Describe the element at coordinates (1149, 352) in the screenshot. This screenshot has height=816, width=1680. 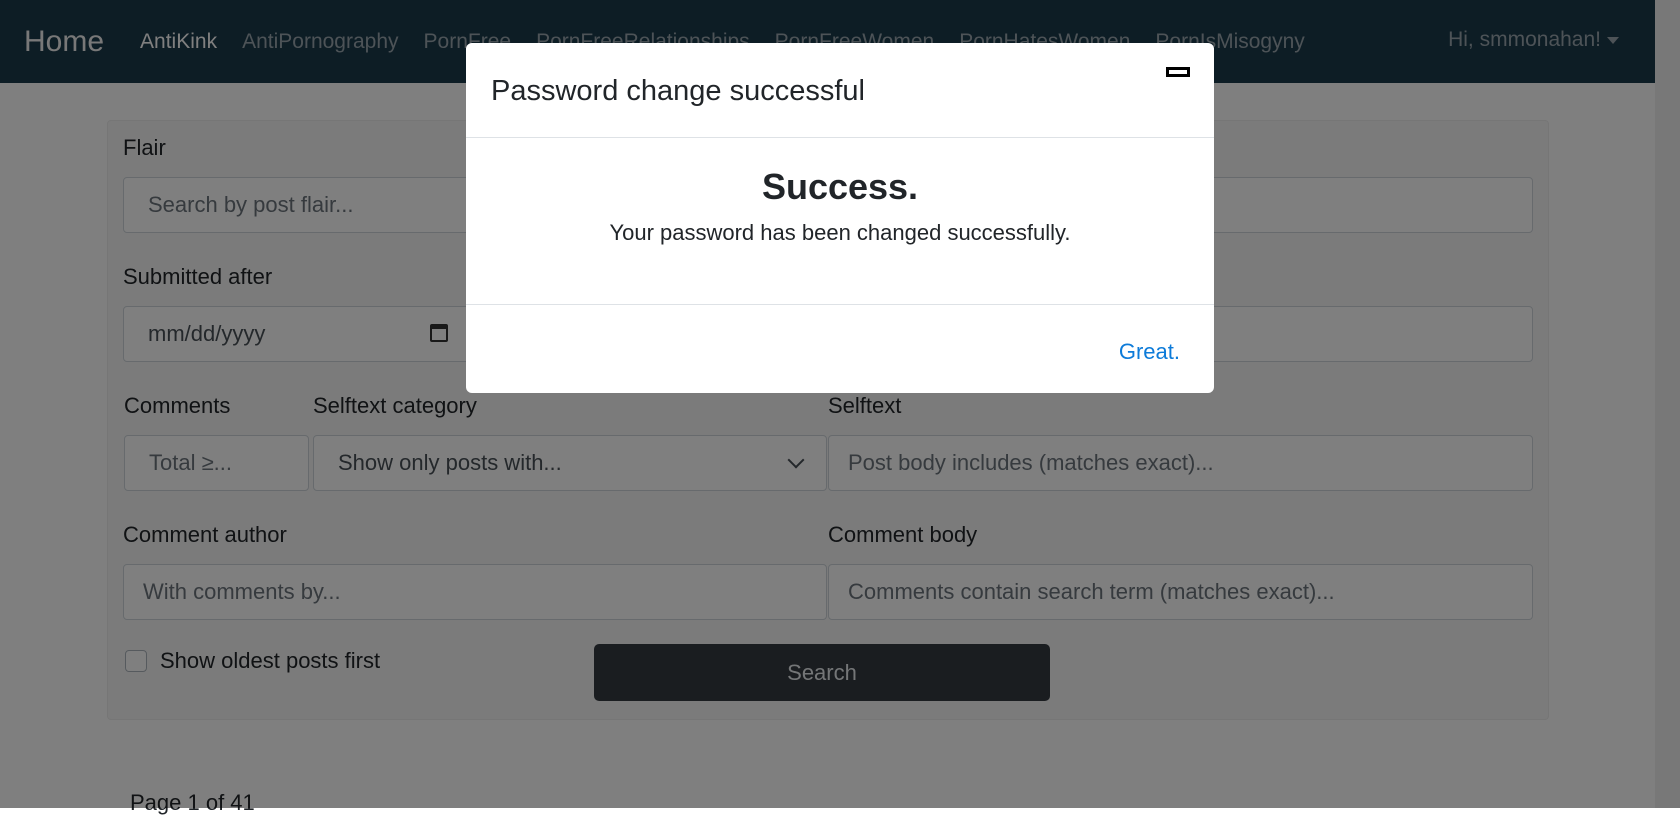
I see `great-confirm-button: Great.` at that location.